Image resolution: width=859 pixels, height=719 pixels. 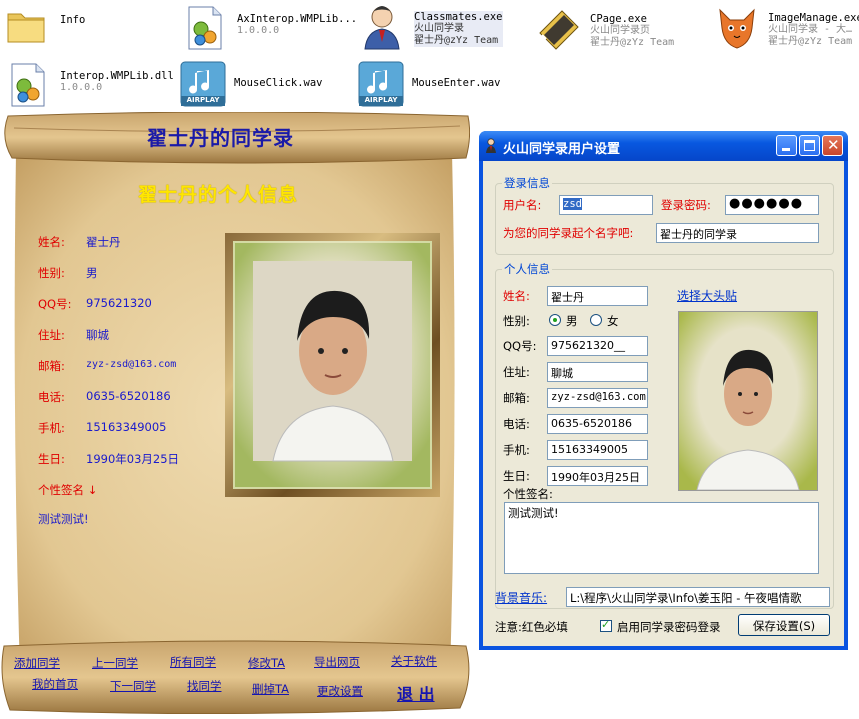 I want to click on desktop-file-axinterop: AxInterop.WMPLib... 1.0.0.0, so click(x=270, y=28).